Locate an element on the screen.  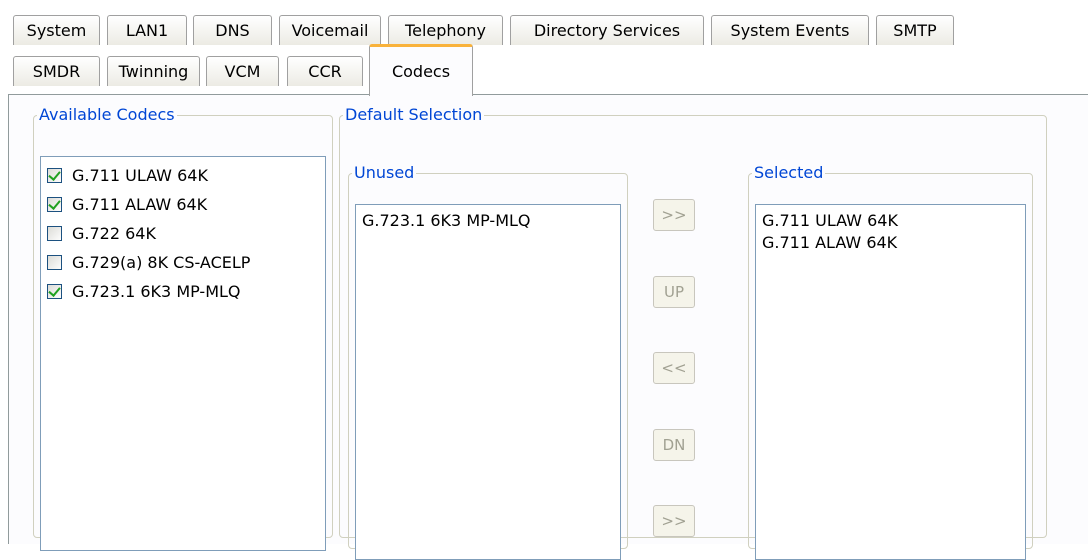
tab-smdr: SMDR is located at coordinates (56, 71).